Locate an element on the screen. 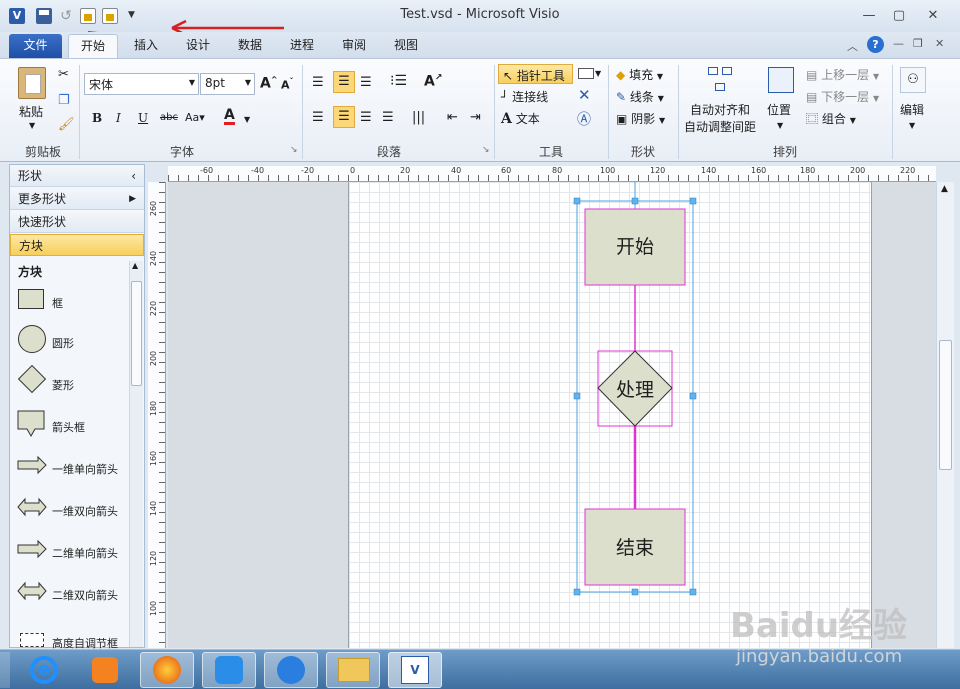 The image size is (960, 689). taskbar-notes-icon is located at coordinates (291, 670).